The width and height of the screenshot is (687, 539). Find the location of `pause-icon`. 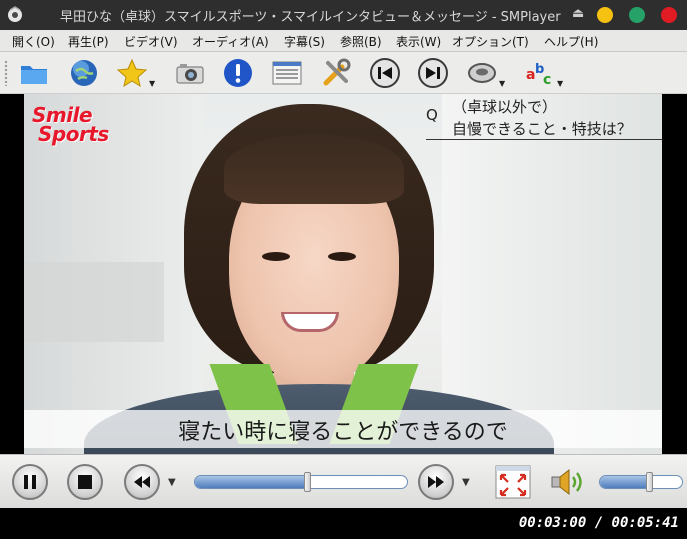

pause-icon is located at coordinates (30, 482).